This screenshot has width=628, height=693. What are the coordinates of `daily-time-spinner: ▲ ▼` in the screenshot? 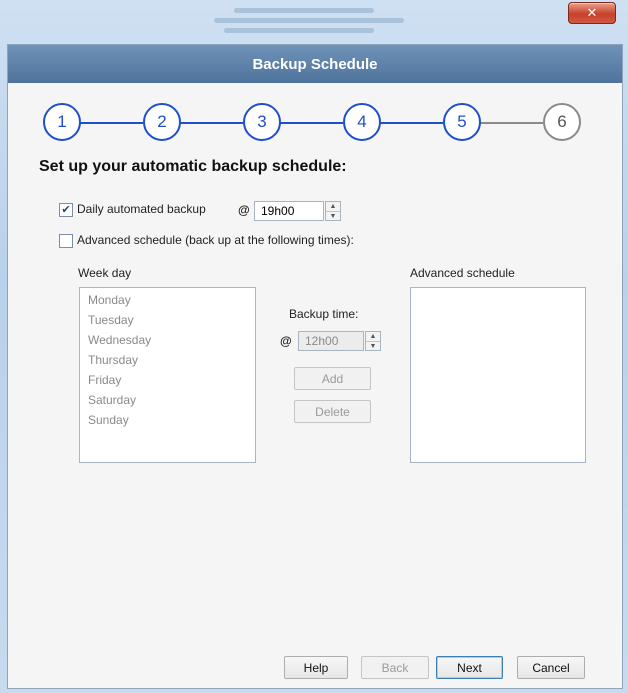 It's located at (333, 211).